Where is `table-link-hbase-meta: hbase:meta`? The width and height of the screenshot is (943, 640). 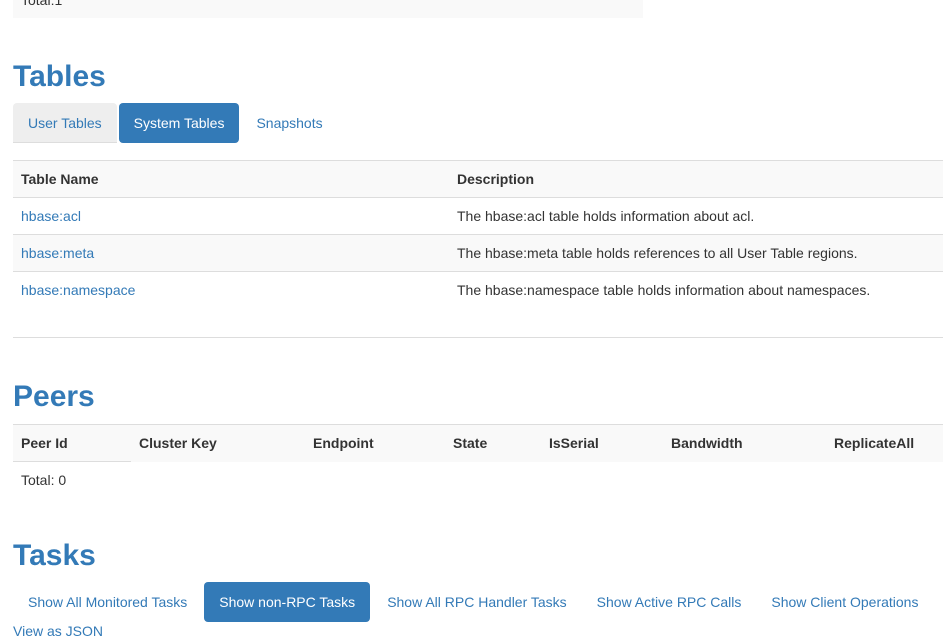 table-link-hbase-meta: hbase:meta is located at coordinates (57, 253).